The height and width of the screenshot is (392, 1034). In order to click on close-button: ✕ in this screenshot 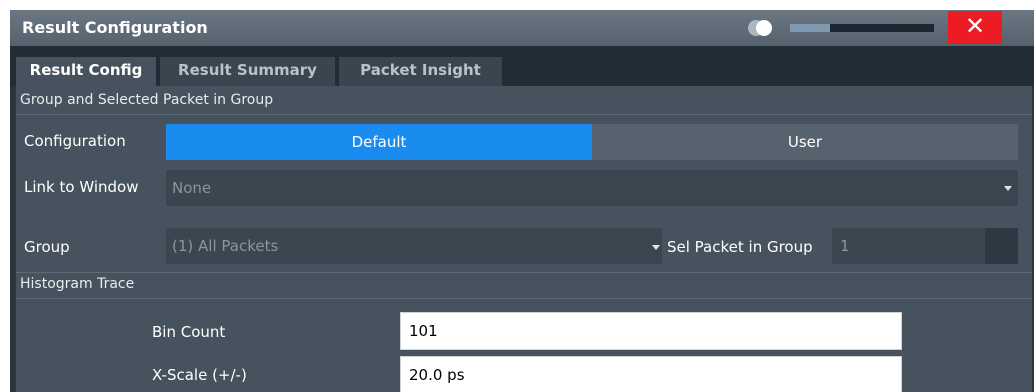, I will do `click(975, 27)`.